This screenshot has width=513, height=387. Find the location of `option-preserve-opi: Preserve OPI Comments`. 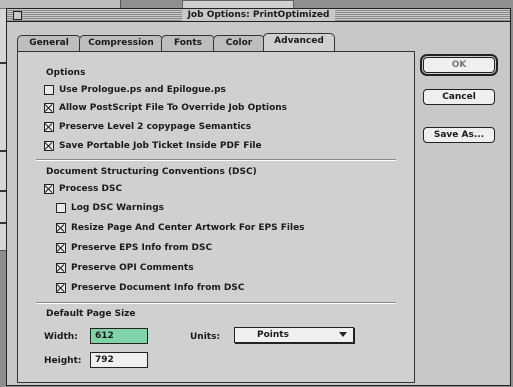

option-preserve-opi: Preserve OPI Comments is located at coordinates (125, 268).